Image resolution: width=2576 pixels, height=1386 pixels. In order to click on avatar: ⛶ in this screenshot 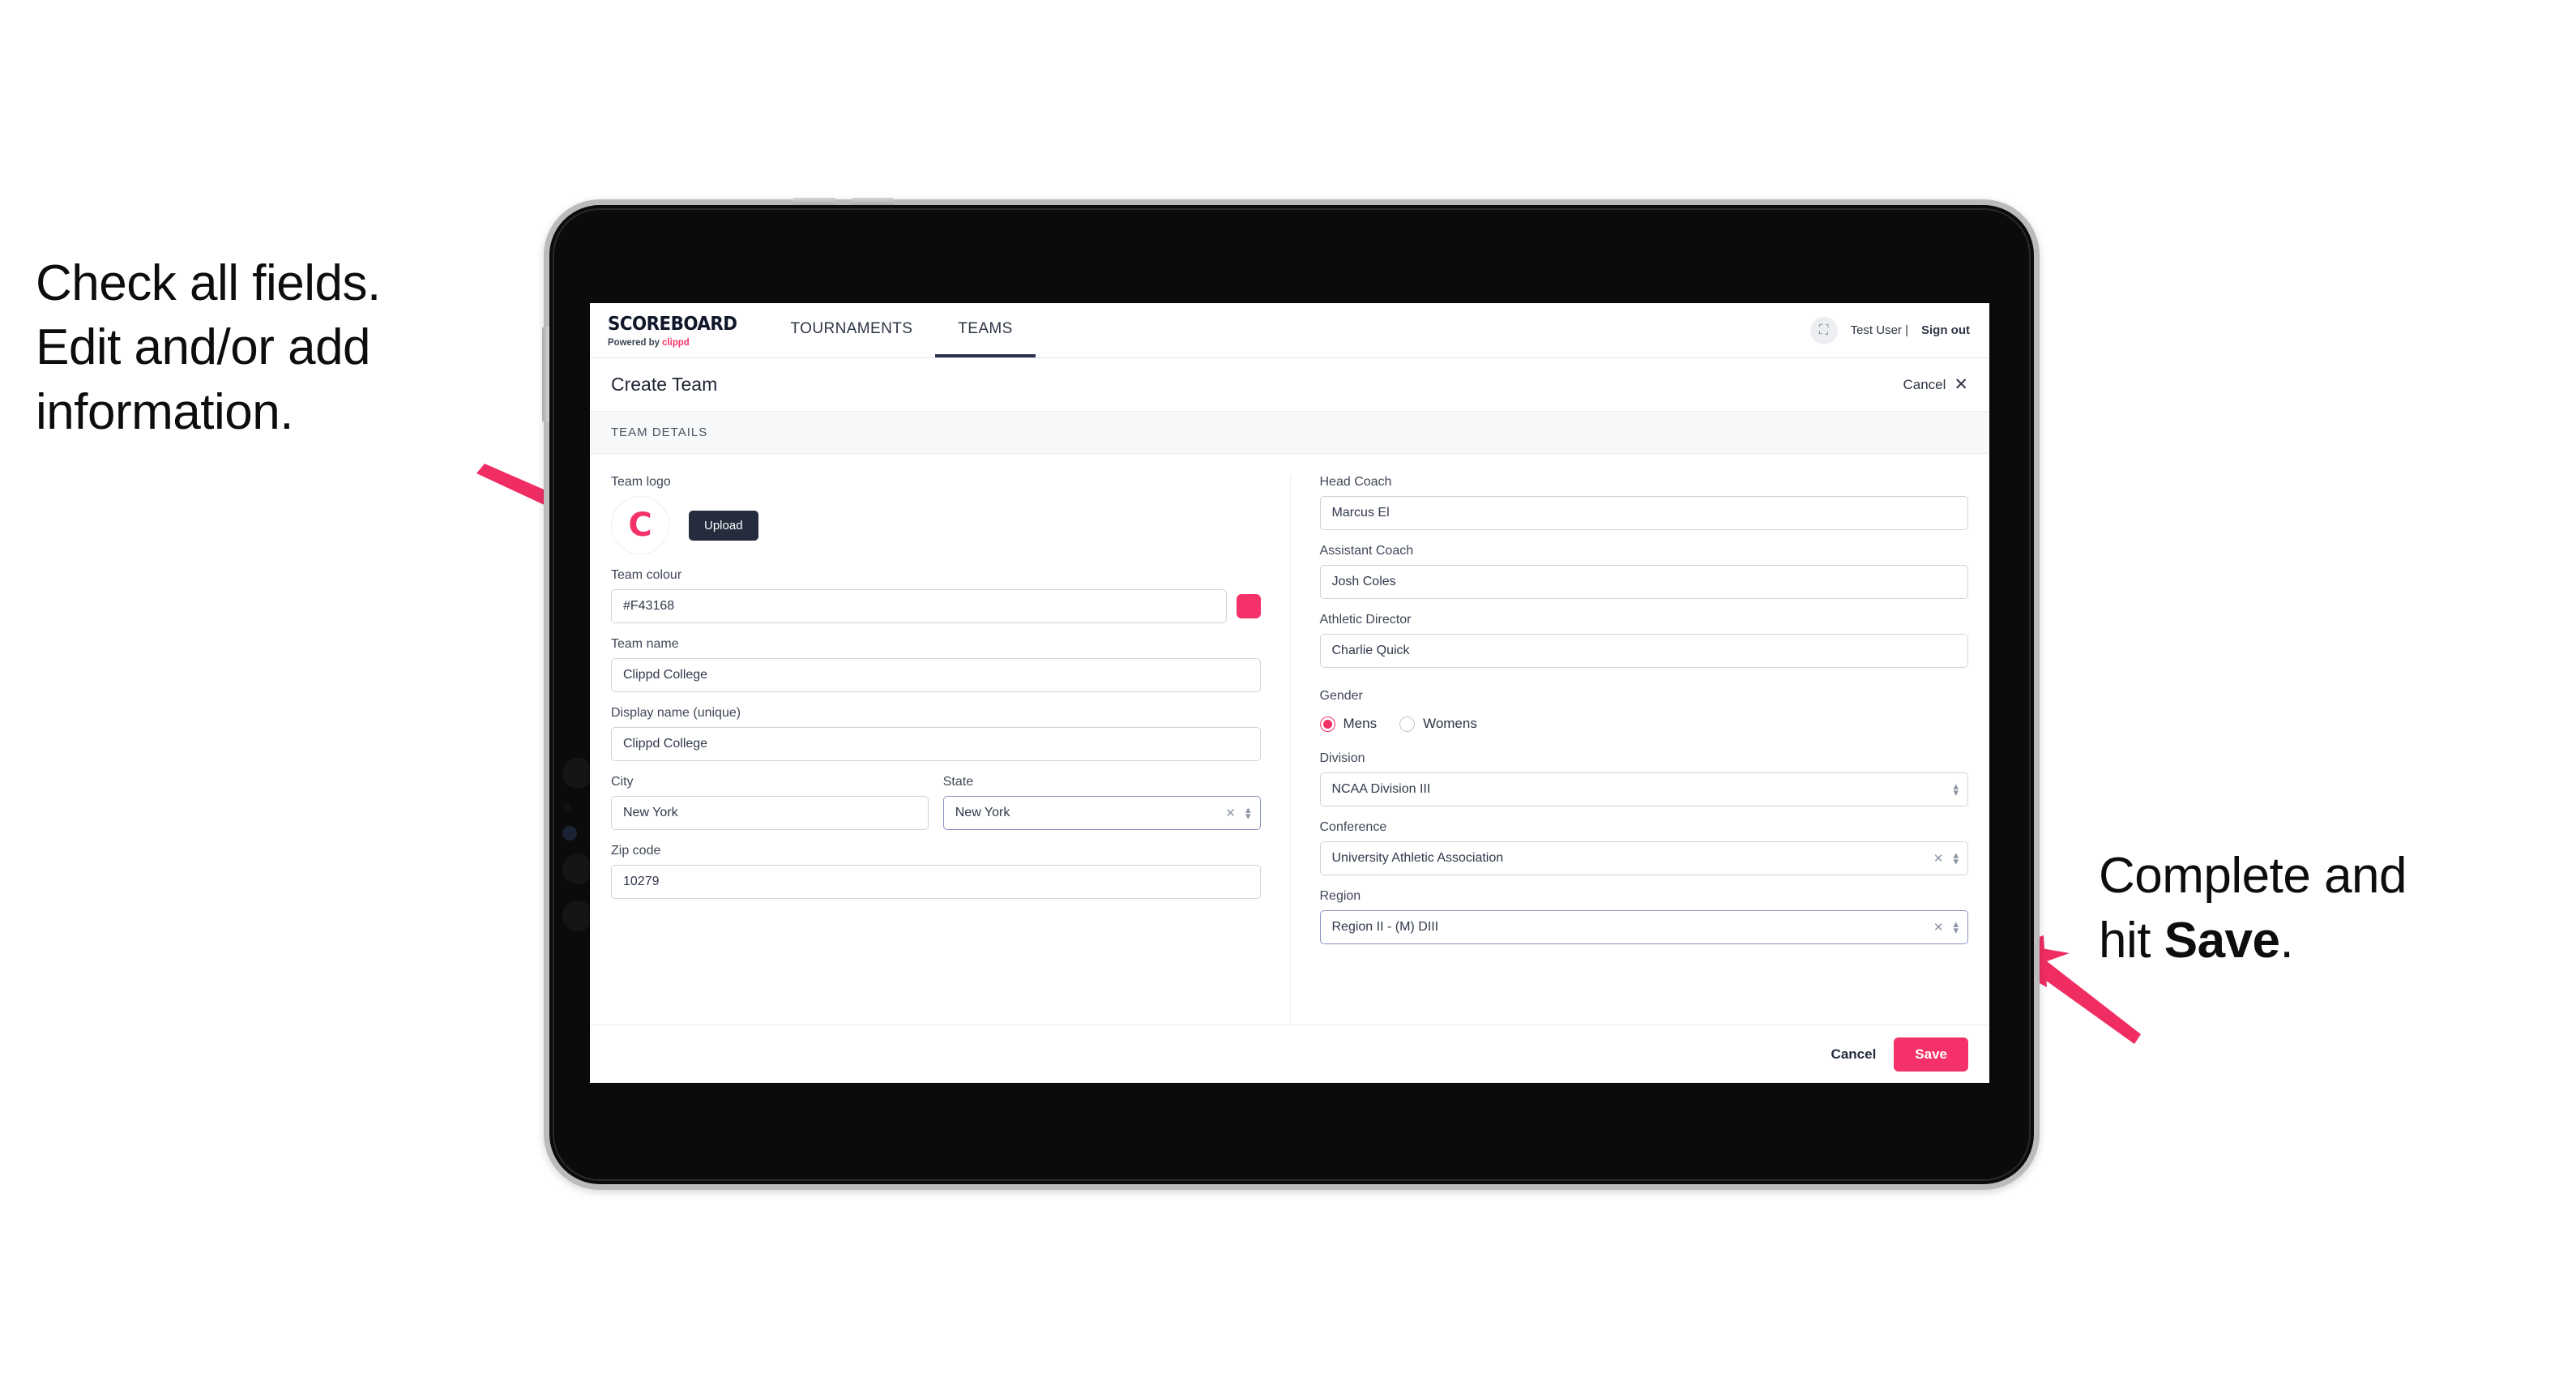, I will do `click(1823, 330)`.